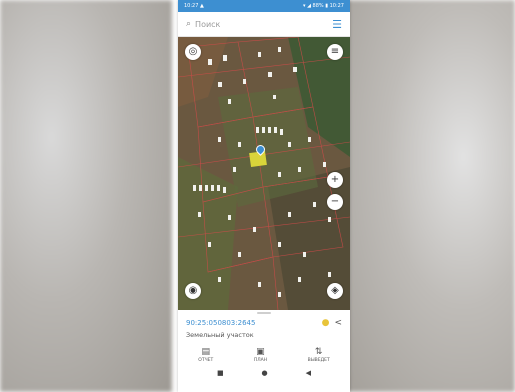  Describe the element at coordinates (220, 373) in the screenshot. I see `recents-button: ■` at that location.